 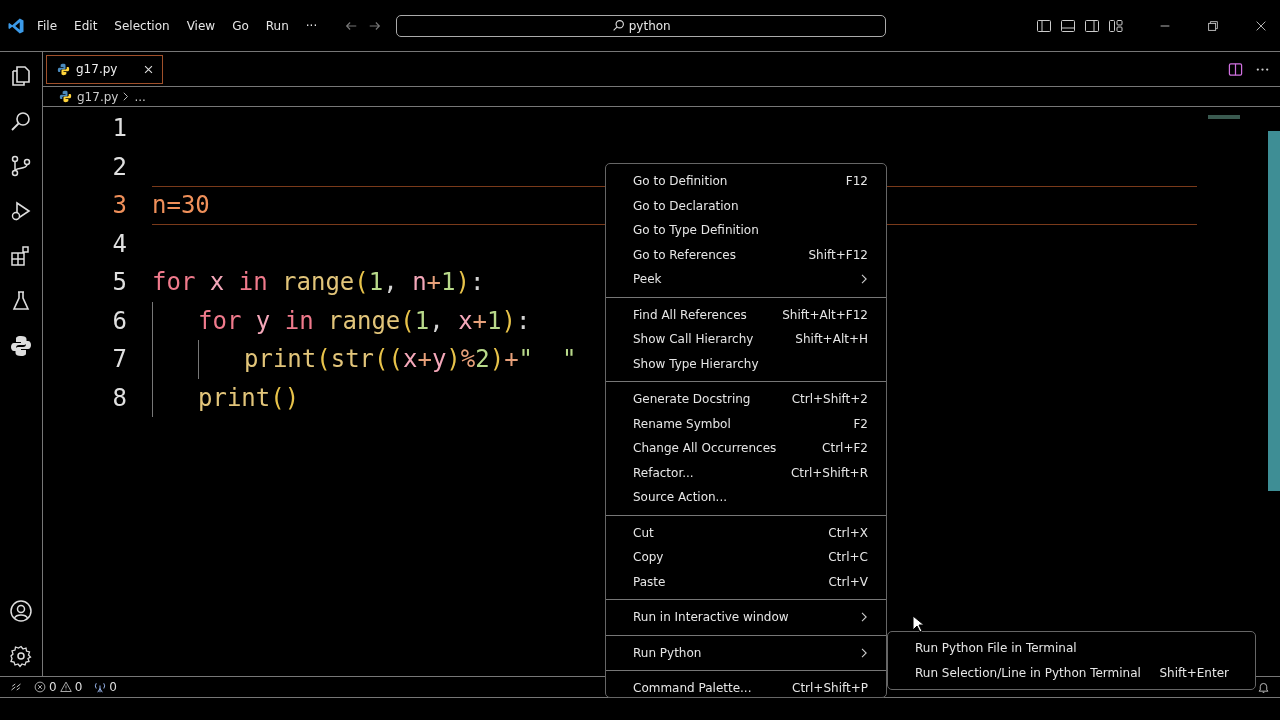 What do you see at coordinates (142, 25) in the screenshot?
I see `menu-item: Selection` at bounding box center [142, 25].